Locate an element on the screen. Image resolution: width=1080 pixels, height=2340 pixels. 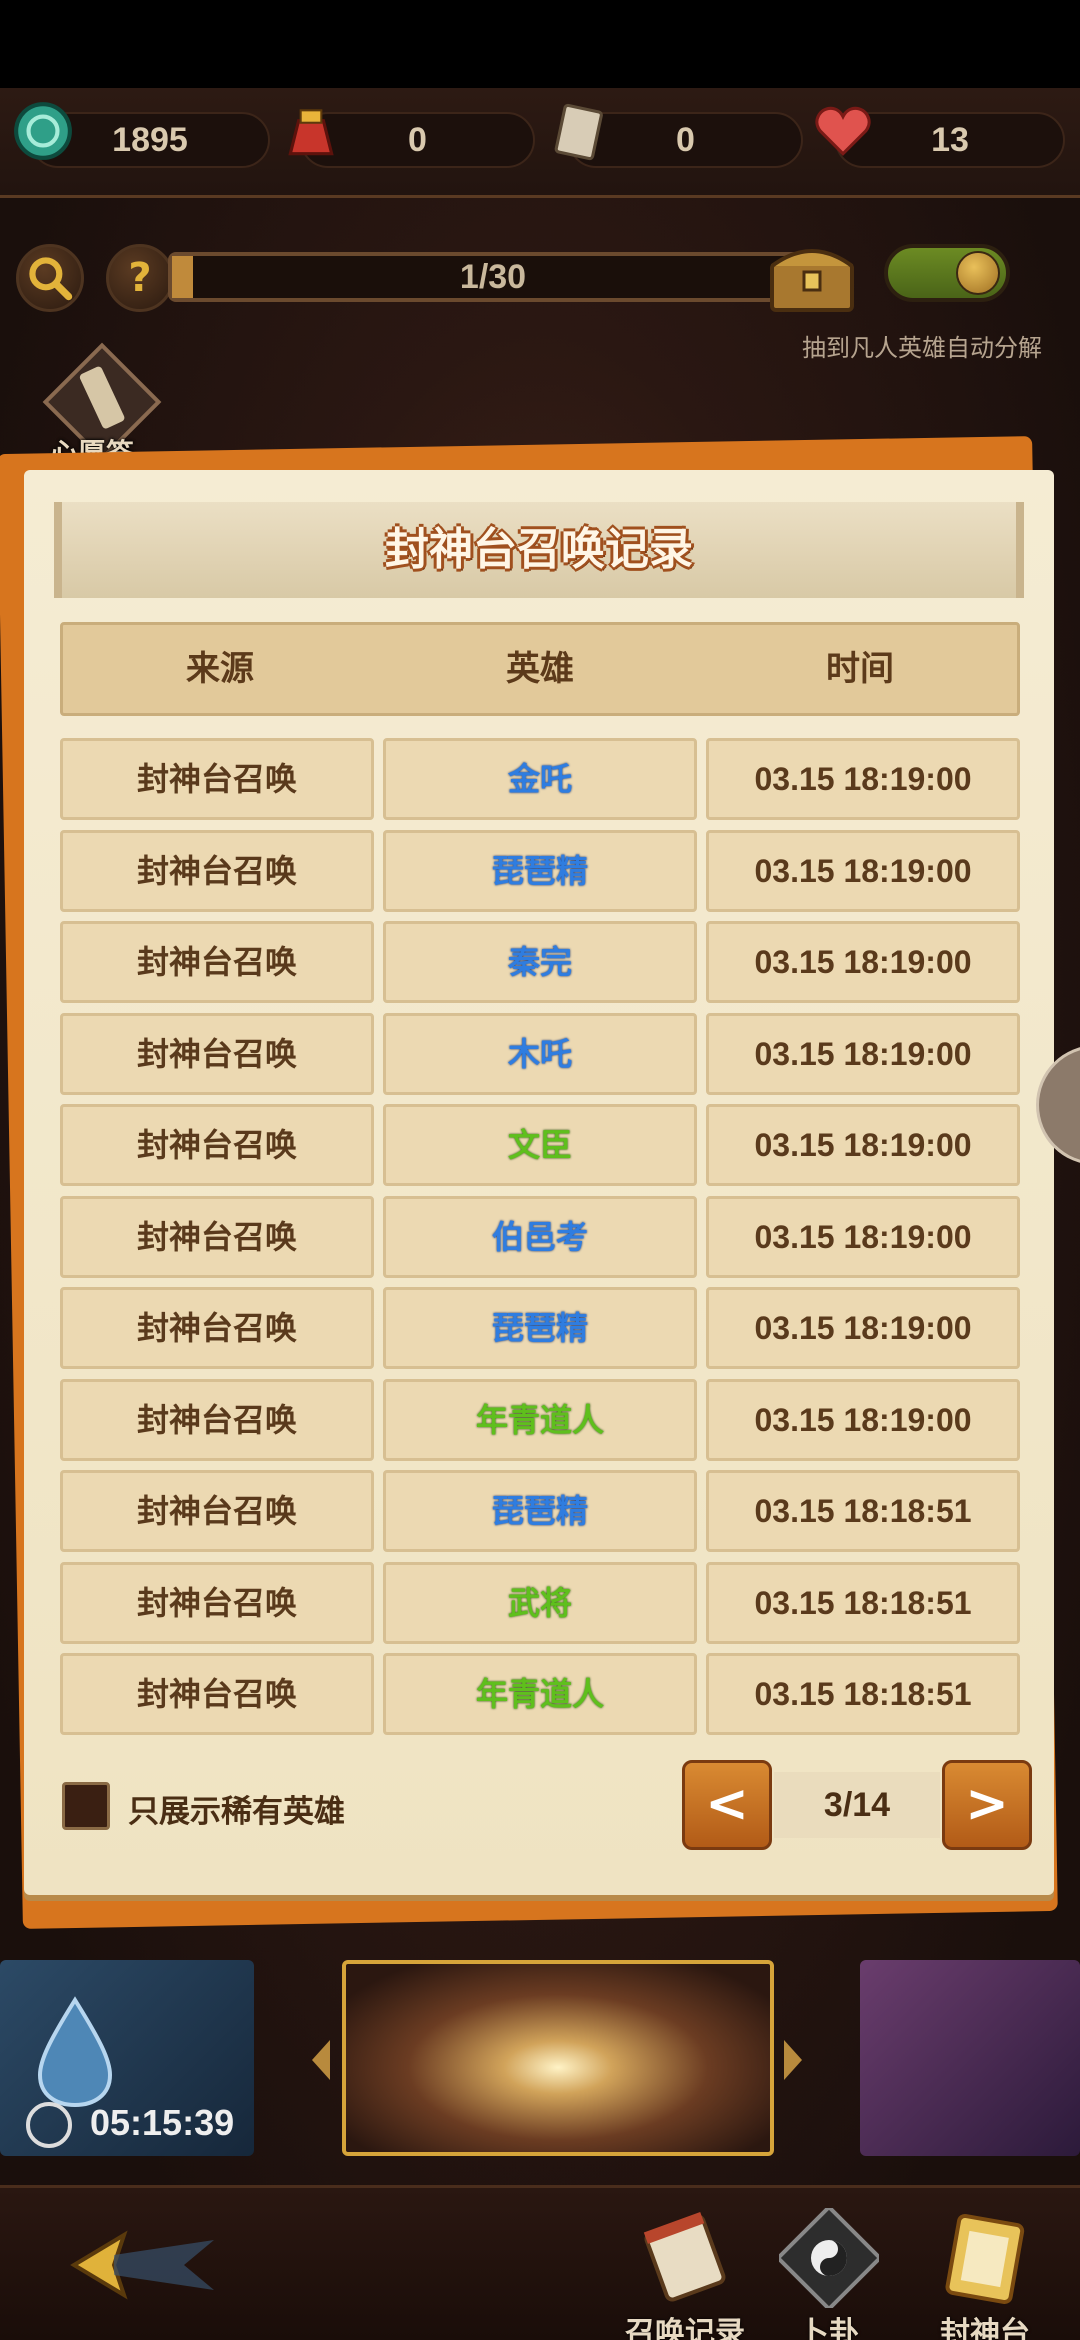
nav-summon-record: 召唤记录 is located at coordinates (685, 2270).